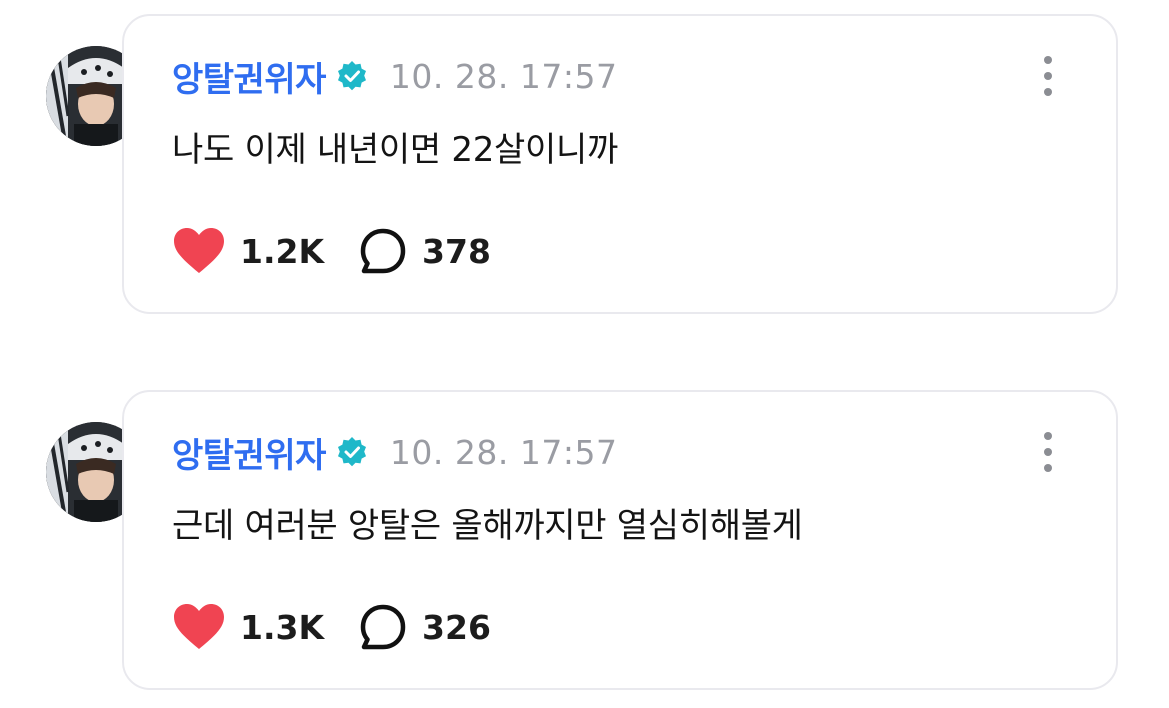 The image size is (1169, 708). What do you see at coordinates (487, 526) in the screenshot?
I see `post-text: 근데 여러분 앙탈은 올해까지만 열심히해볼게` at bounding box center [487, 526].